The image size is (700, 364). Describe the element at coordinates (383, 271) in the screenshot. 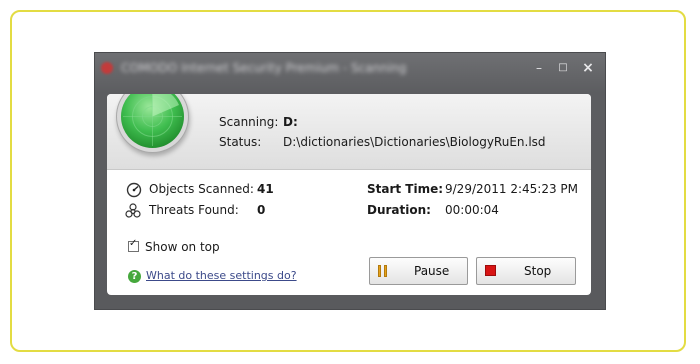

I see `pause-icon` at that location.